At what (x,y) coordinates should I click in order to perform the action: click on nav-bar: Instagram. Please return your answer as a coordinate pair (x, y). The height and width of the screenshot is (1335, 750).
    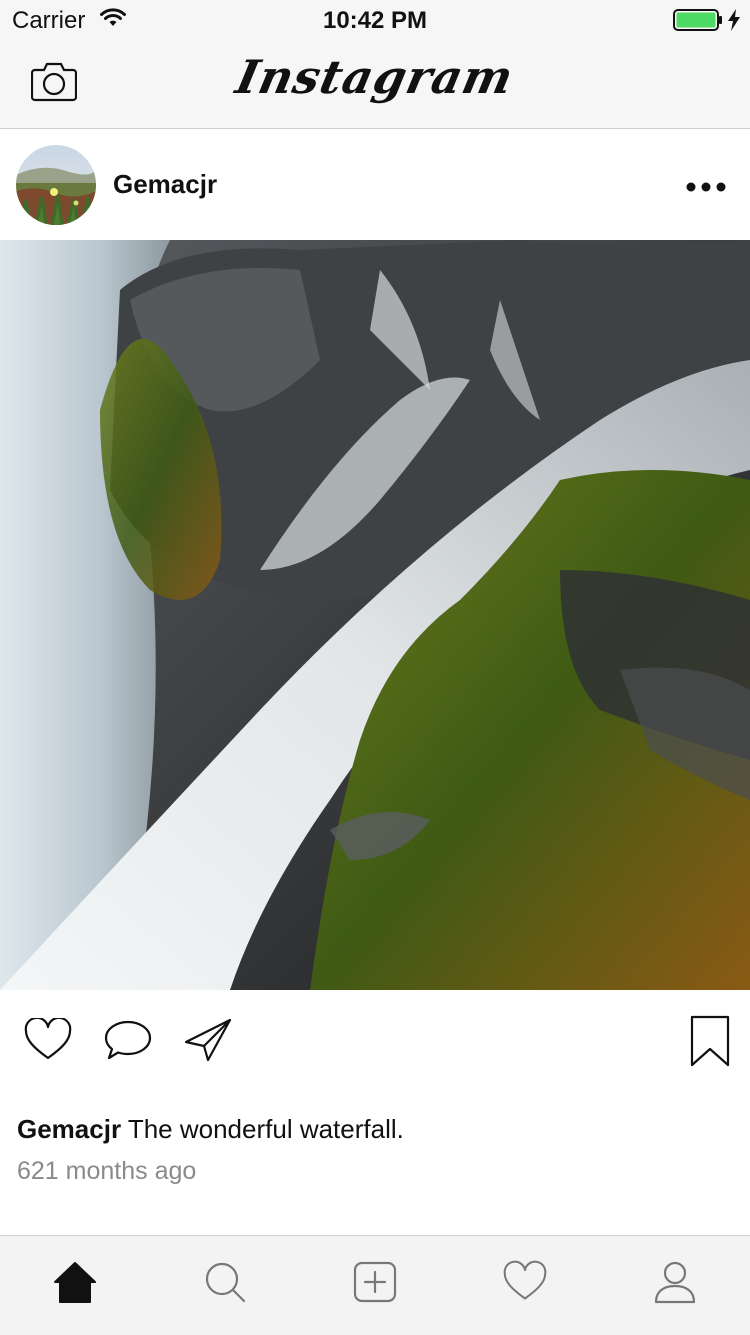
    Looking at the image, I should click on (375, 84).